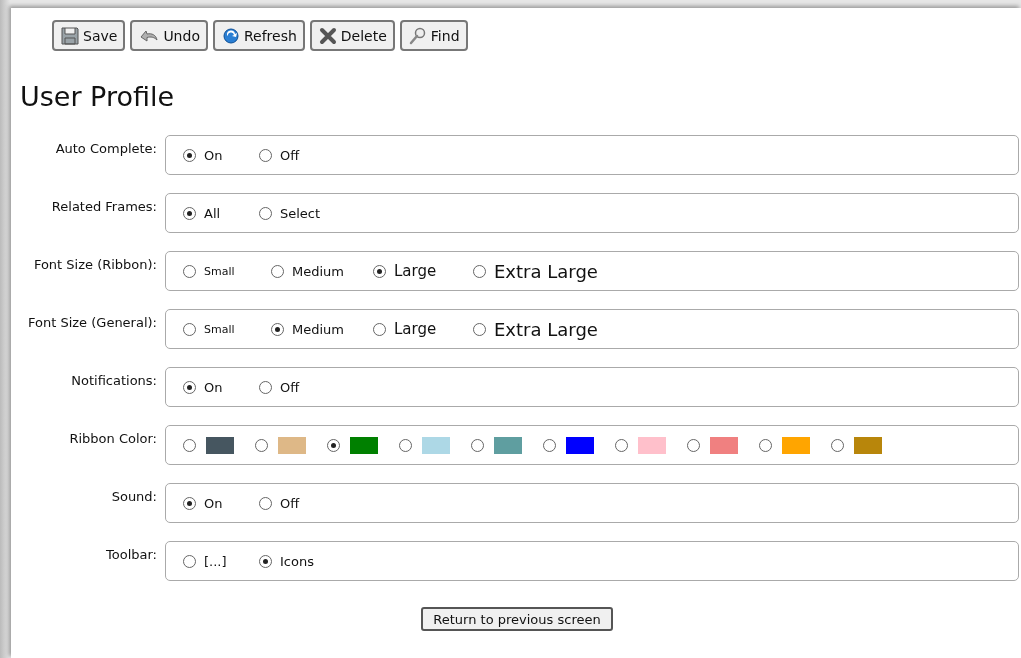 This screenshot has width=1021, height=658. Describe the element at coordinates (258, 35) in the screenshot. I see `toolbar-button: Refresh` at that location.